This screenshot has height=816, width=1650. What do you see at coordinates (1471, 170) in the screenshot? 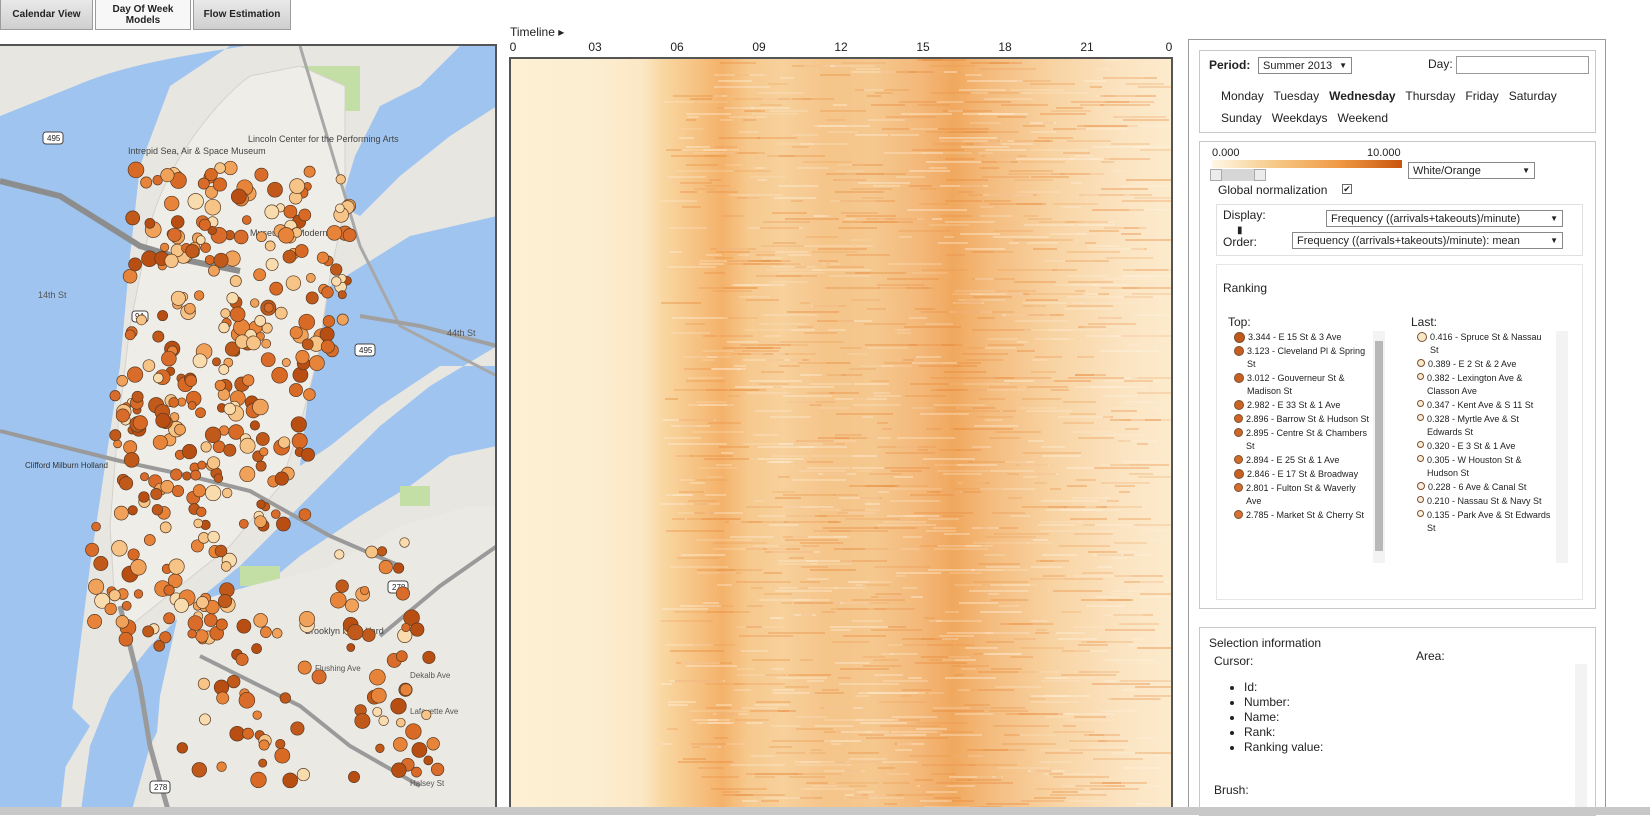
I see `colormap-select: White/Orange ▼` at bounding box center [1471, 170].